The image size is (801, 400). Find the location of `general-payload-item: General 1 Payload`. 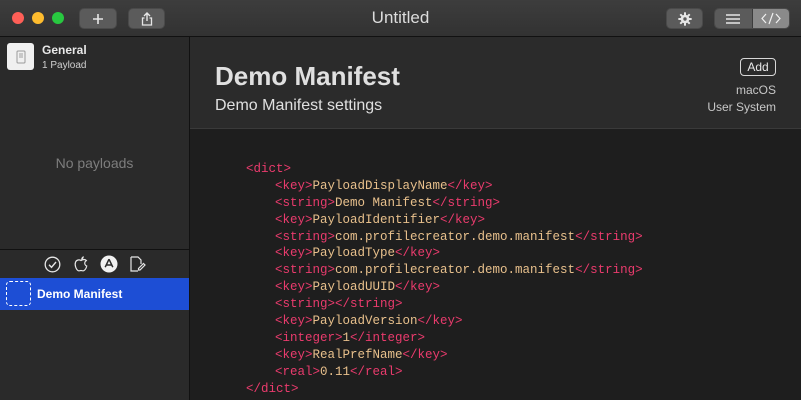

general-payload-item: General 1 Payload is located at coordinates (94, 57).